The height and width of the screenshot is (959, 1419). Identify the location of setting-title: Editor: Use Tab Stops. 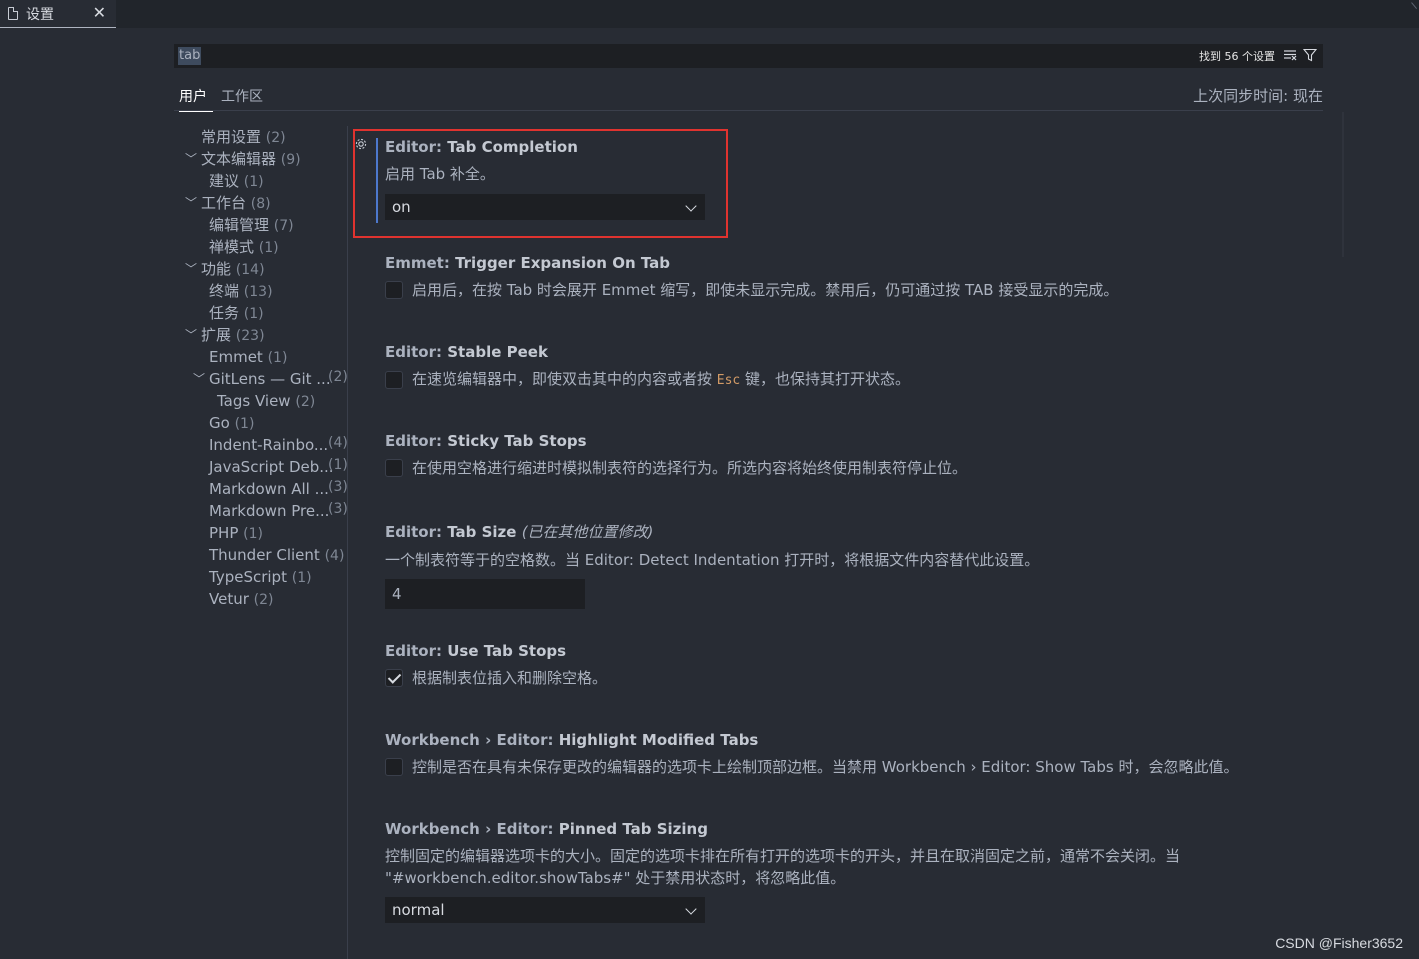
(476, 651).